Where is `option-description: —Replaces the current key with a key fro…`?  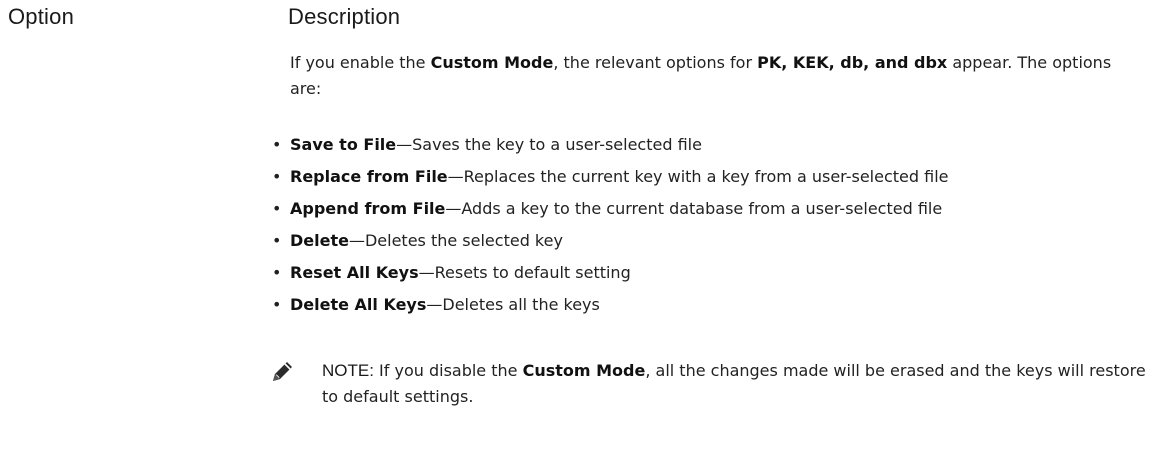
option-description: —Replaces the current key with a key fro… is located at coordinates (698, 176).